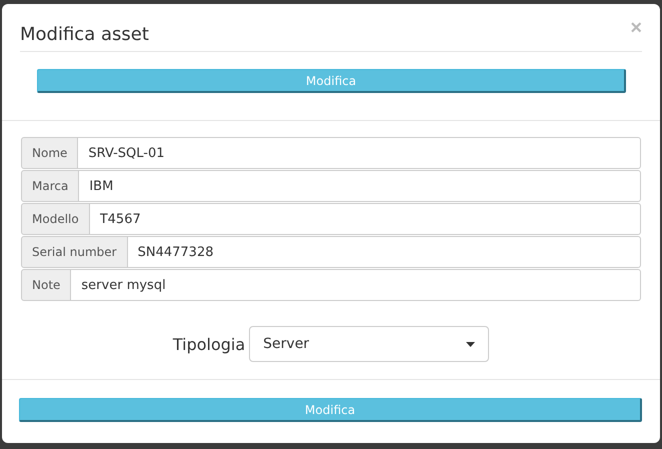  I want to click on input-field: SN4477328, so click(384, 252).